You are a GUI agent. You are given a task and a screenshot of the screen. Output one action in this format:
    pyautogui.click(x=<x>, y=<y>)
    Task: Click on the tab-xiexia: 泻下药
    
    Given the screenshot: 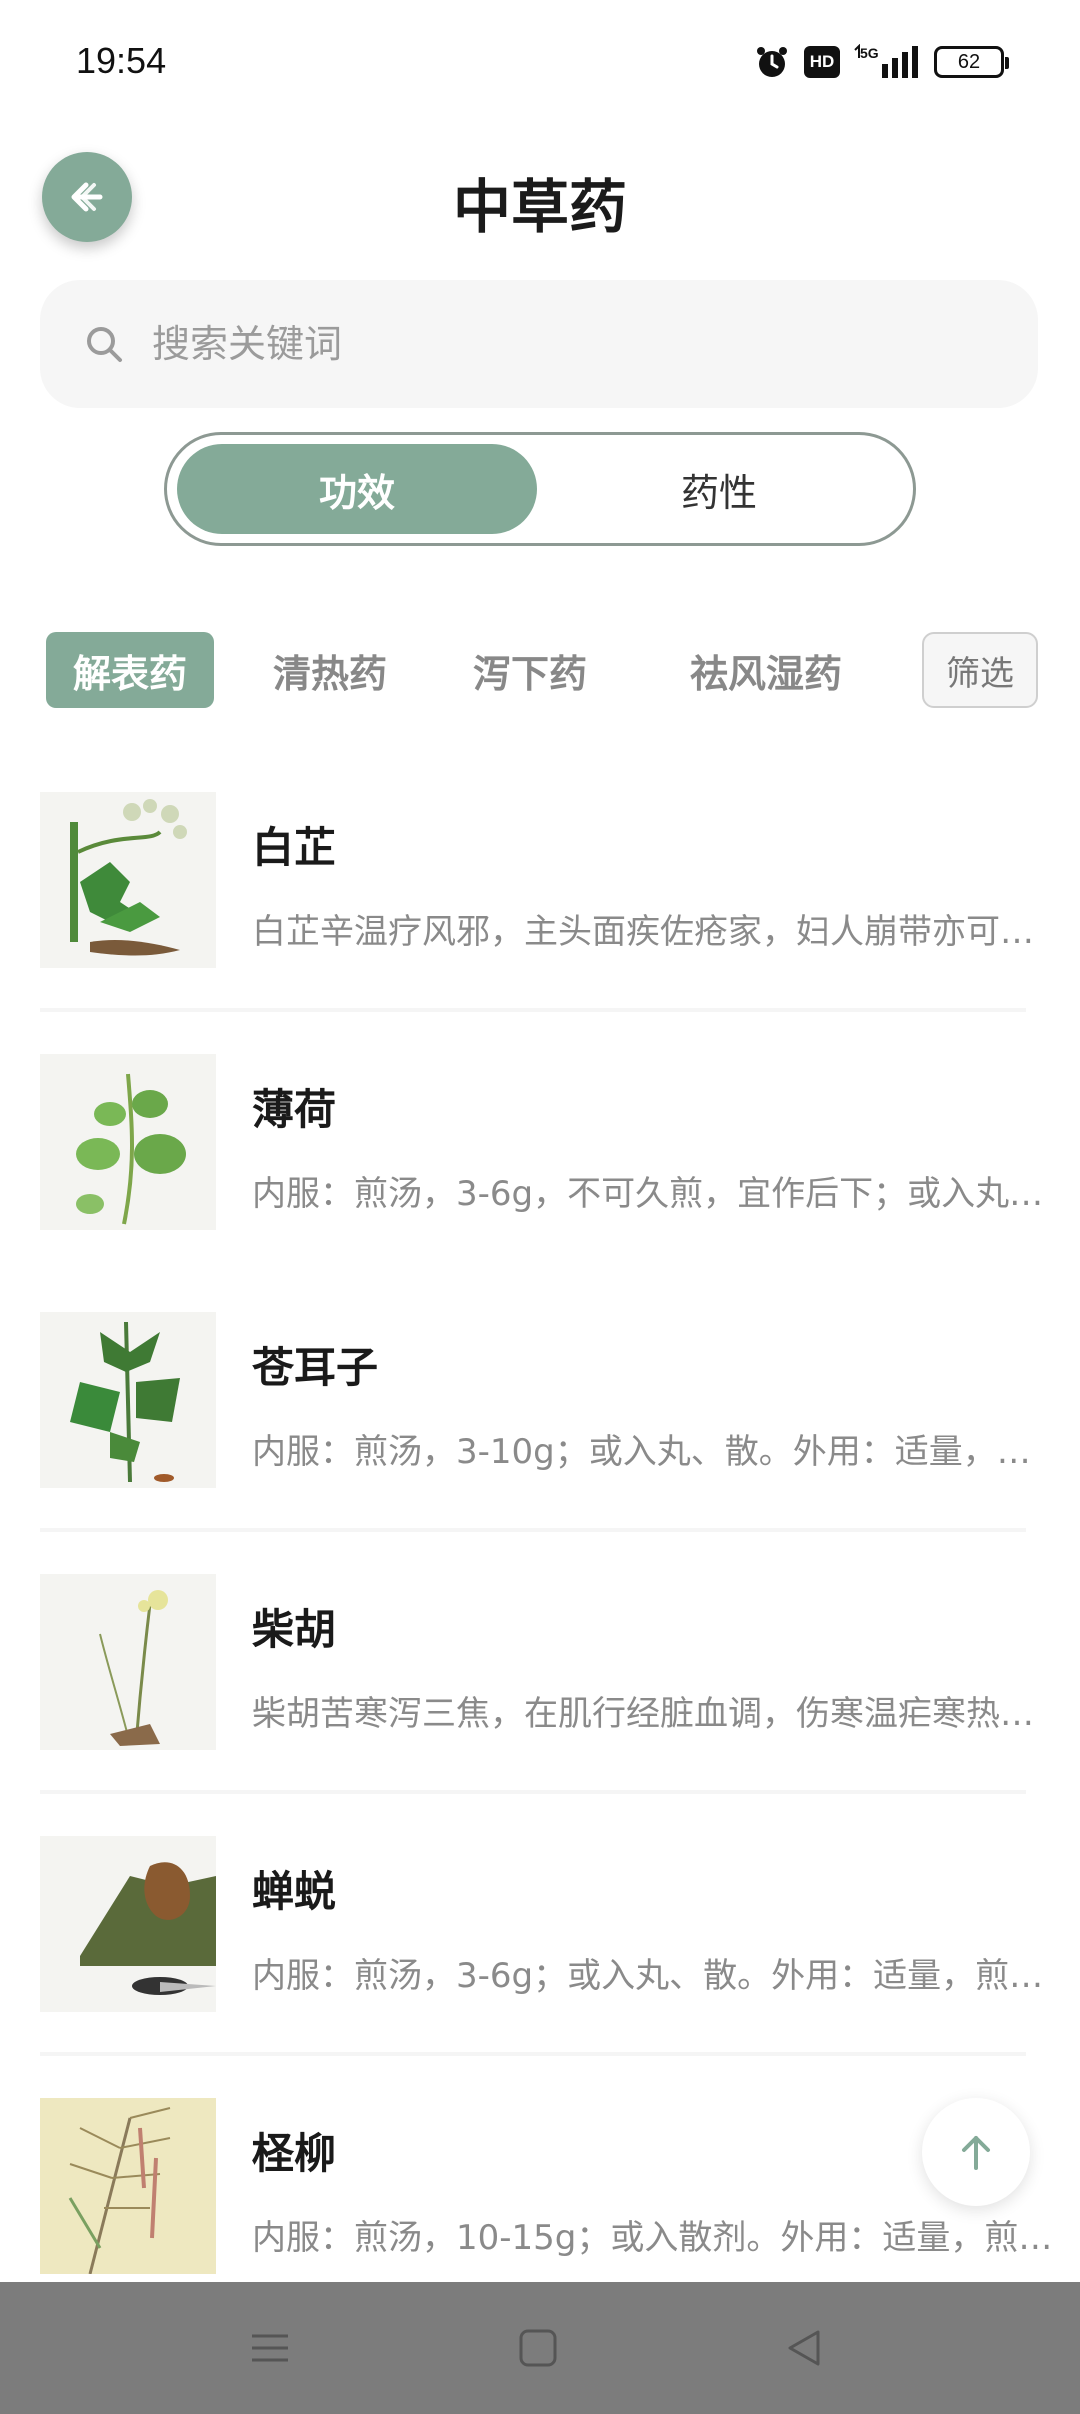 What is the action you would take?
    pyautogui.click(x=530, y=670)
    